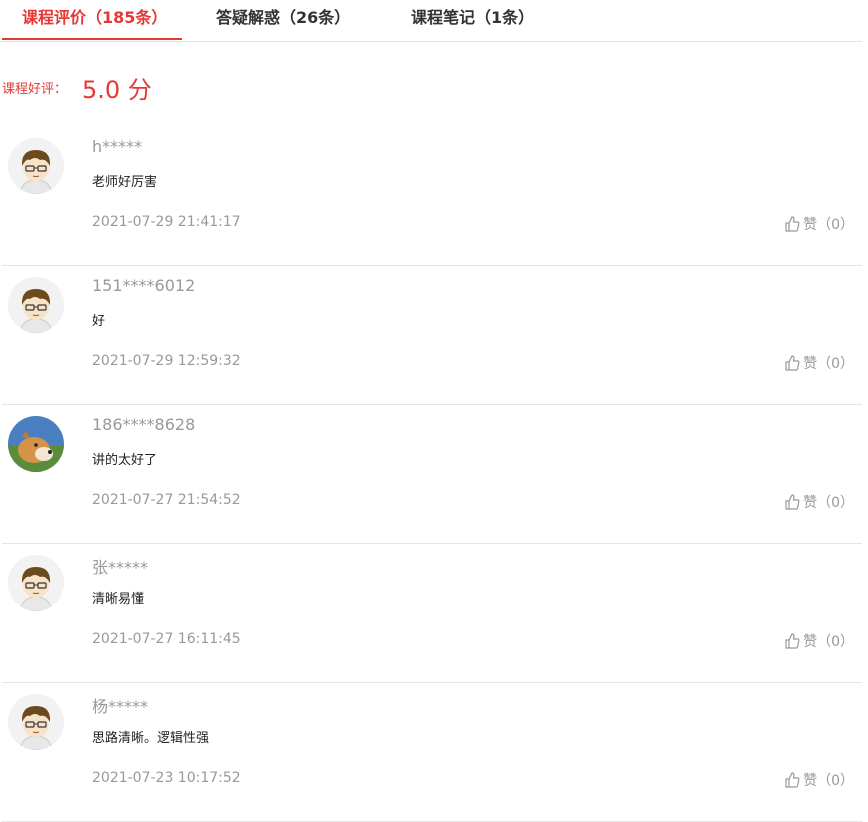 The height and width of the screenshot is (822, 868). Describe the element at coordinates (144, 424) in the screenshot. I see `review-username: 186****8628` at that location.